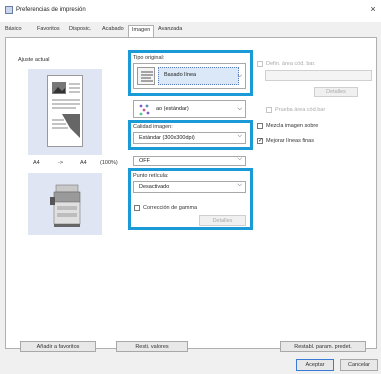 This screenshot has height=374, width=381. I want to click on off-setting-value: OFF, so click(144, 161).